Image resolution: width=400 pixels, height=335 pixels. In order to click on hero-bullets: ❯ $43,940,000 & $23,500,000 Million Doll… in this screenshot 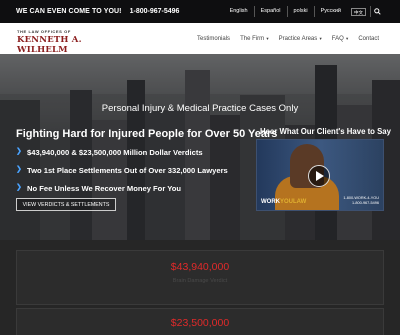, I will do `click(122, 170)`.